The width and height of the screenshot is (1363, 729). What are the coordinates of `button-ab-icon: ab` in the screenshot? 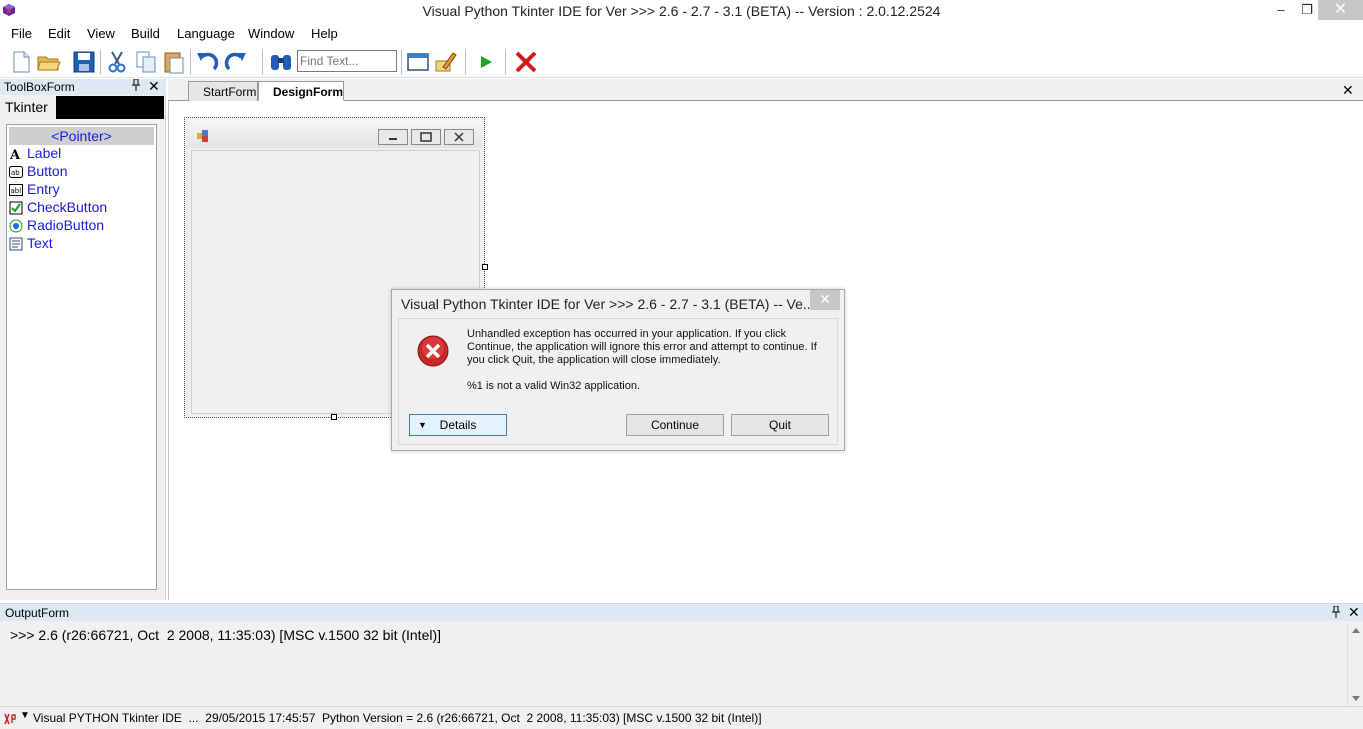 It's located at (16, 172).